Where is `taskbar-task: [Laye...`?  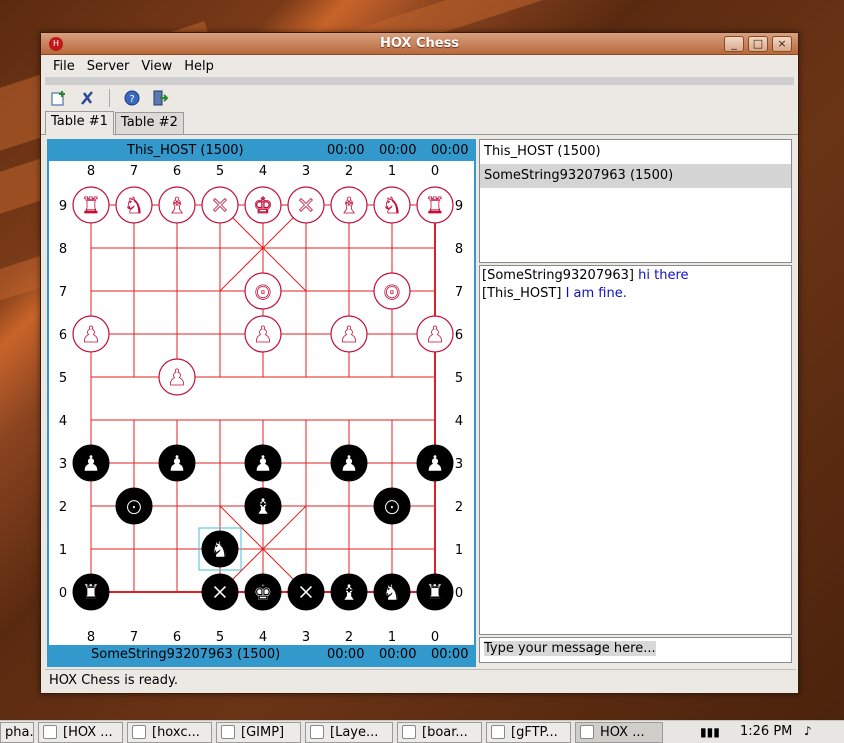
taskbar-task: [Laye... is located at coordinates (349, 732).